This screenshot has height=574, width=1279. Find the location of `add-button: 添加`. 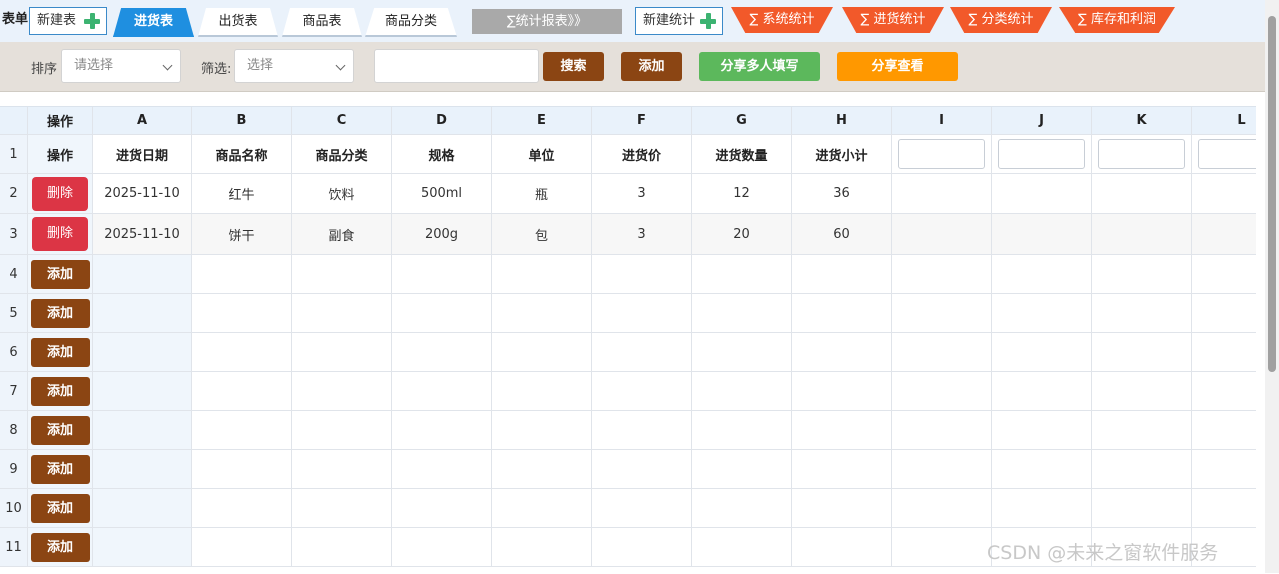

add-button: 添加 is located at coordinates (651, 66).